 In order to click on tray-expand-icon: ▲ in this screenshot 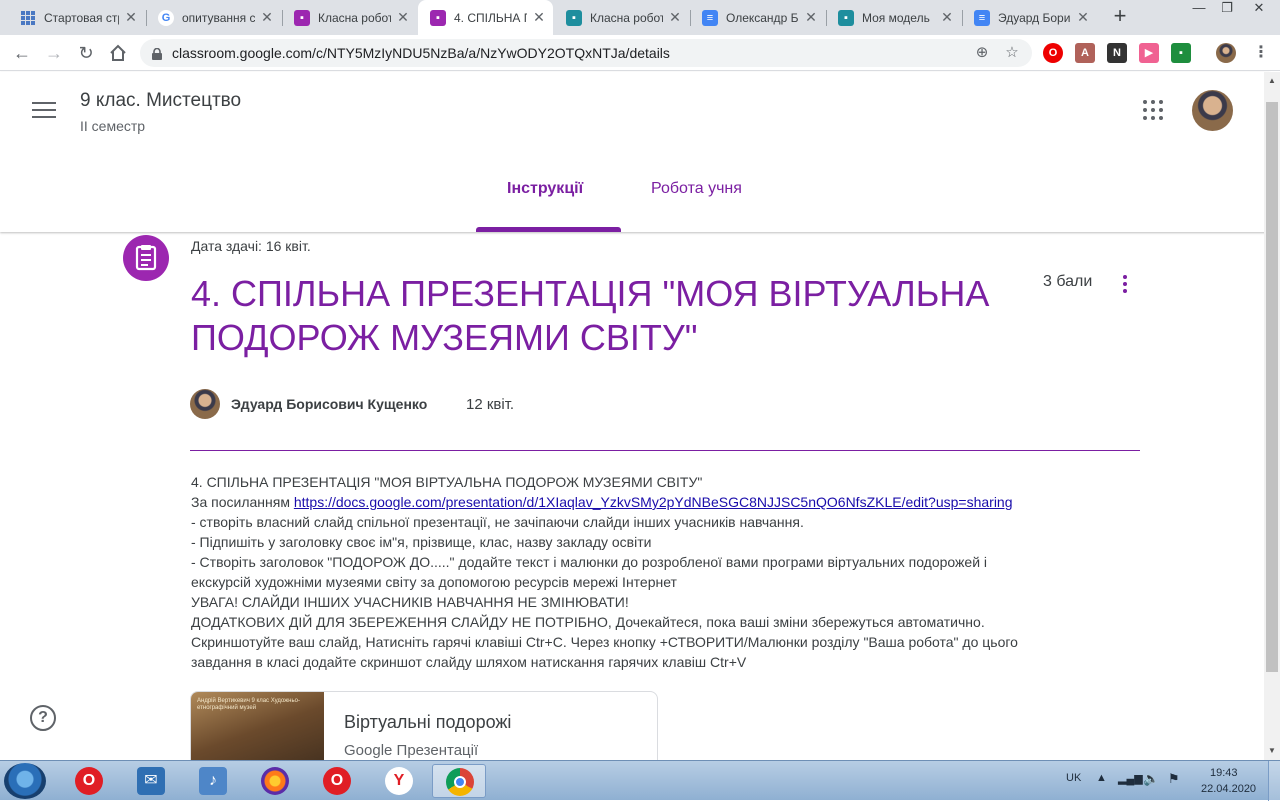, I will do `click(1101, 778)`.